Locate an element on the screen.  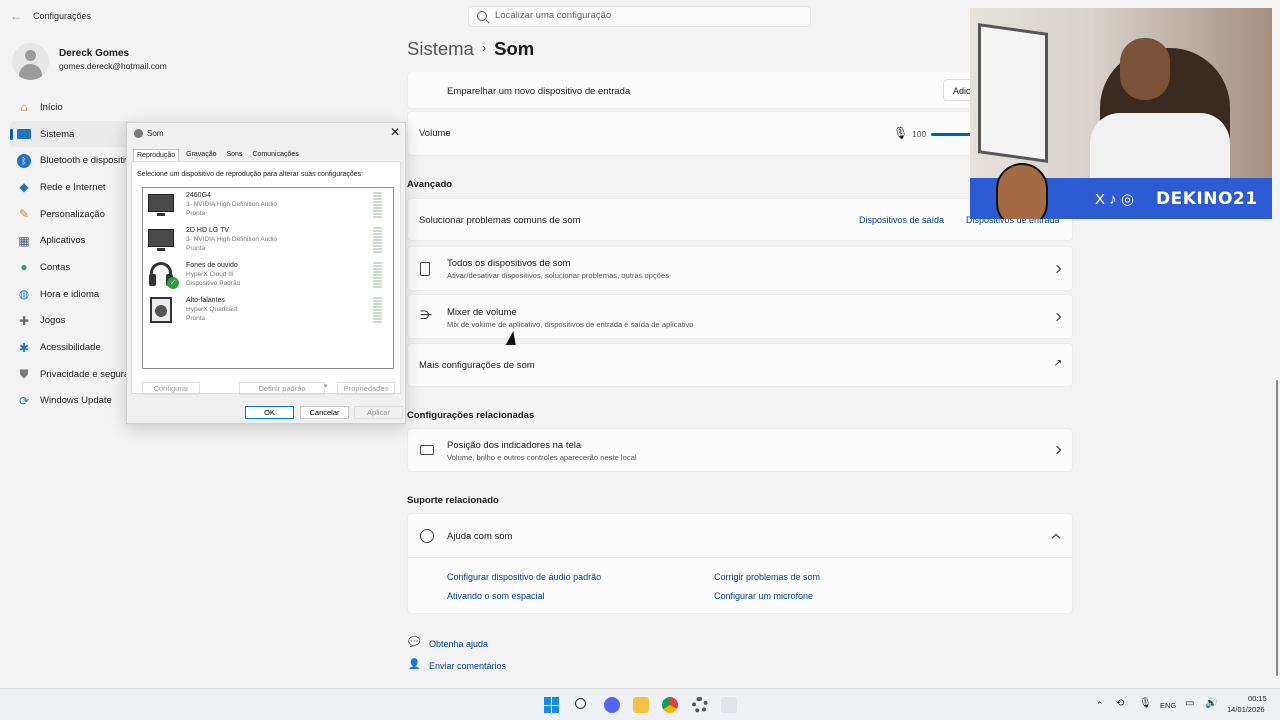
get-help-link: Obtenha ajuda is located at coordinates (458, 644).